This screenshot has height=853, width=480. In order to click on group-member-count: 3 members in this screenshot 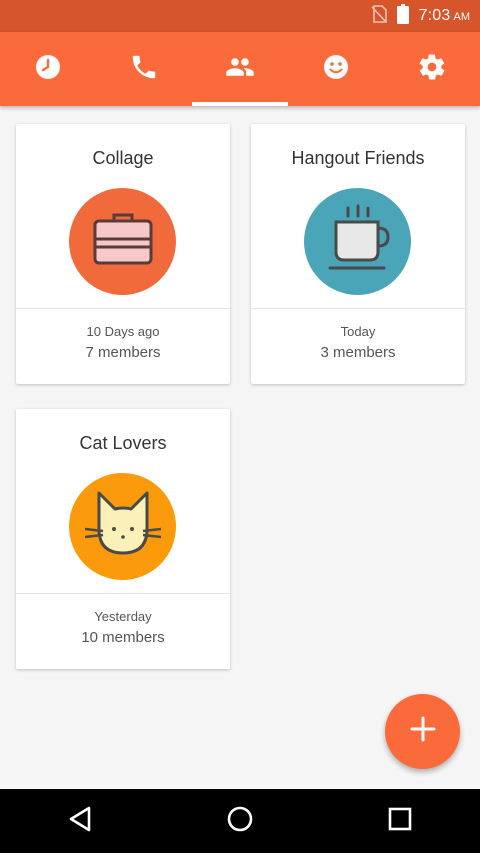, I will do `click(358, 352)`.